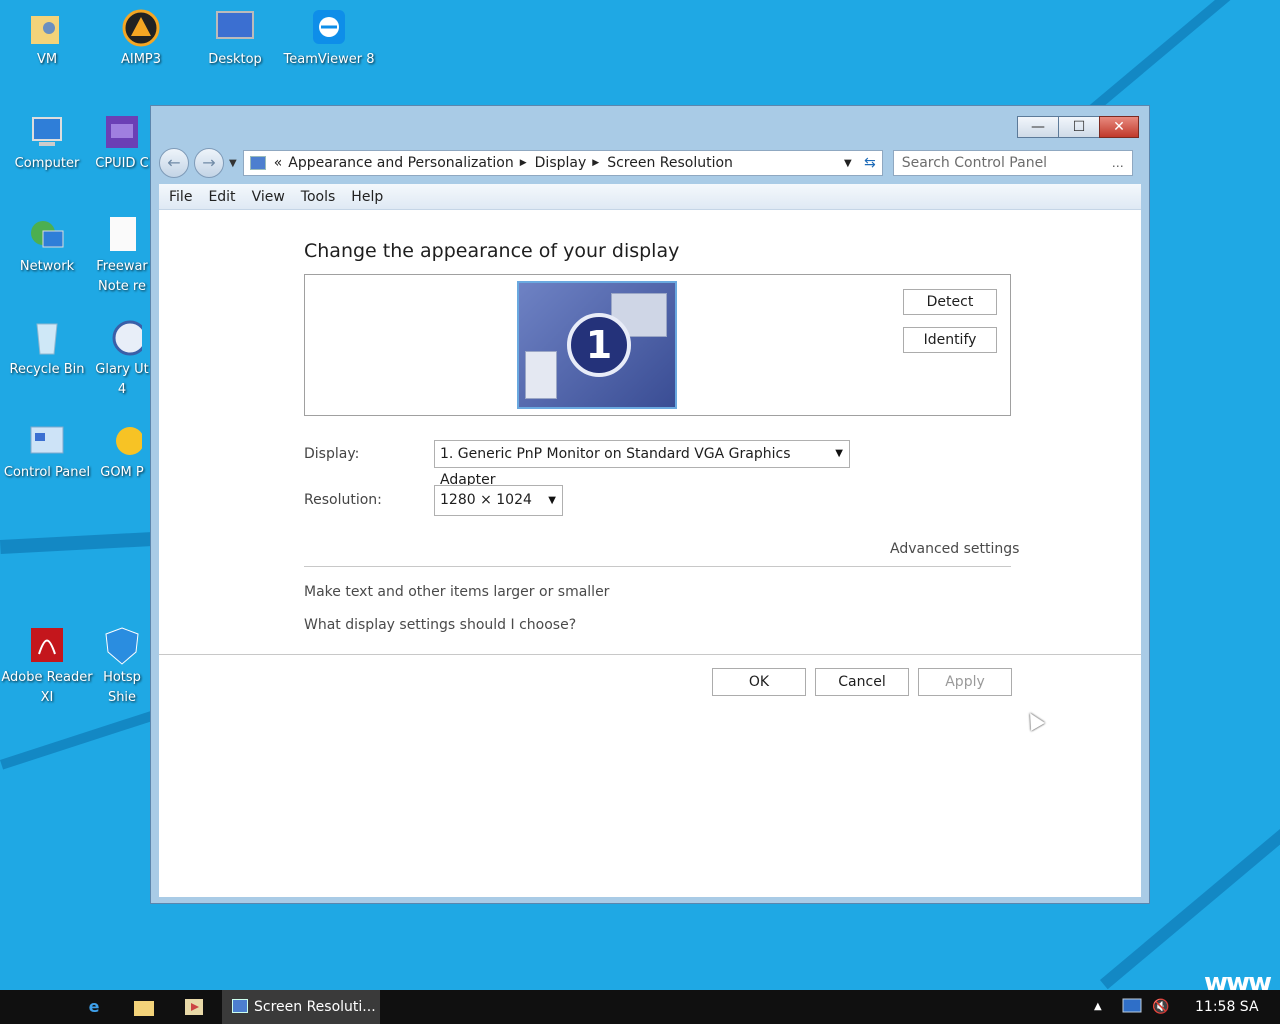 The image size is (1280, 1024). Describe the element at coordinates (1132, 1007) in the screenshot. I see `network-tray-icon` at that location.